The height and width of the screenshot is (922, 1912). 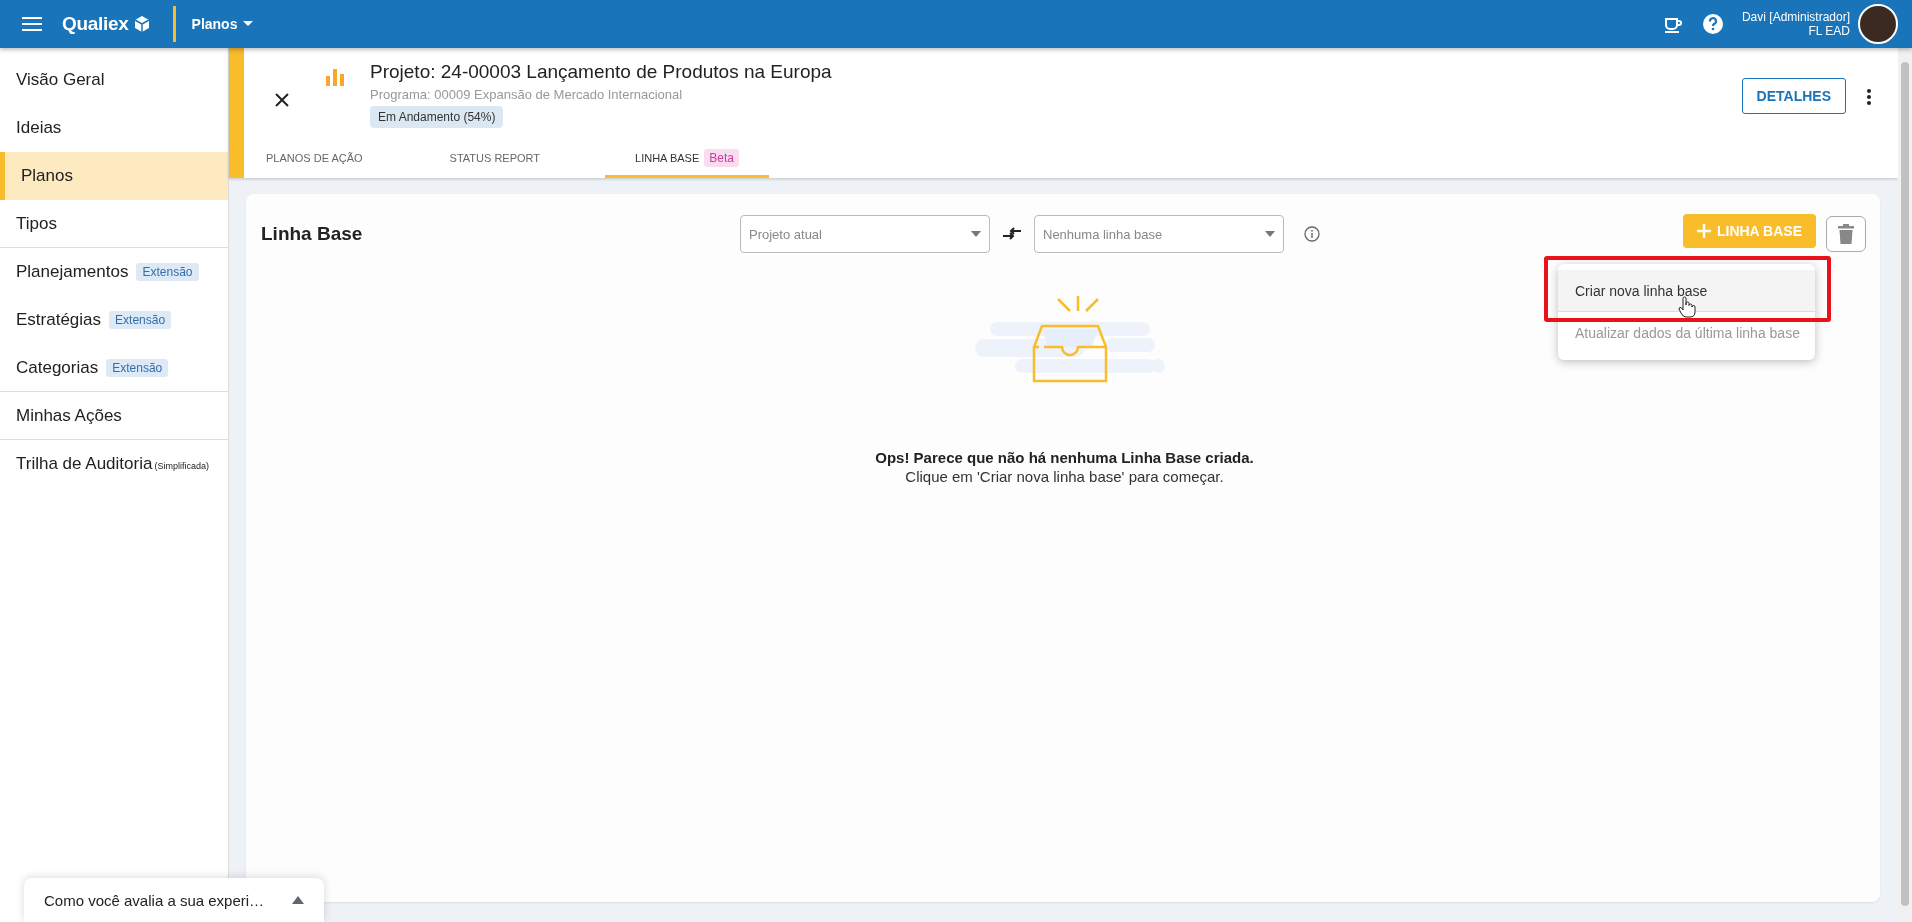 I want to click on sidebar-note: (Simplificada), so click(x=181, y=466).